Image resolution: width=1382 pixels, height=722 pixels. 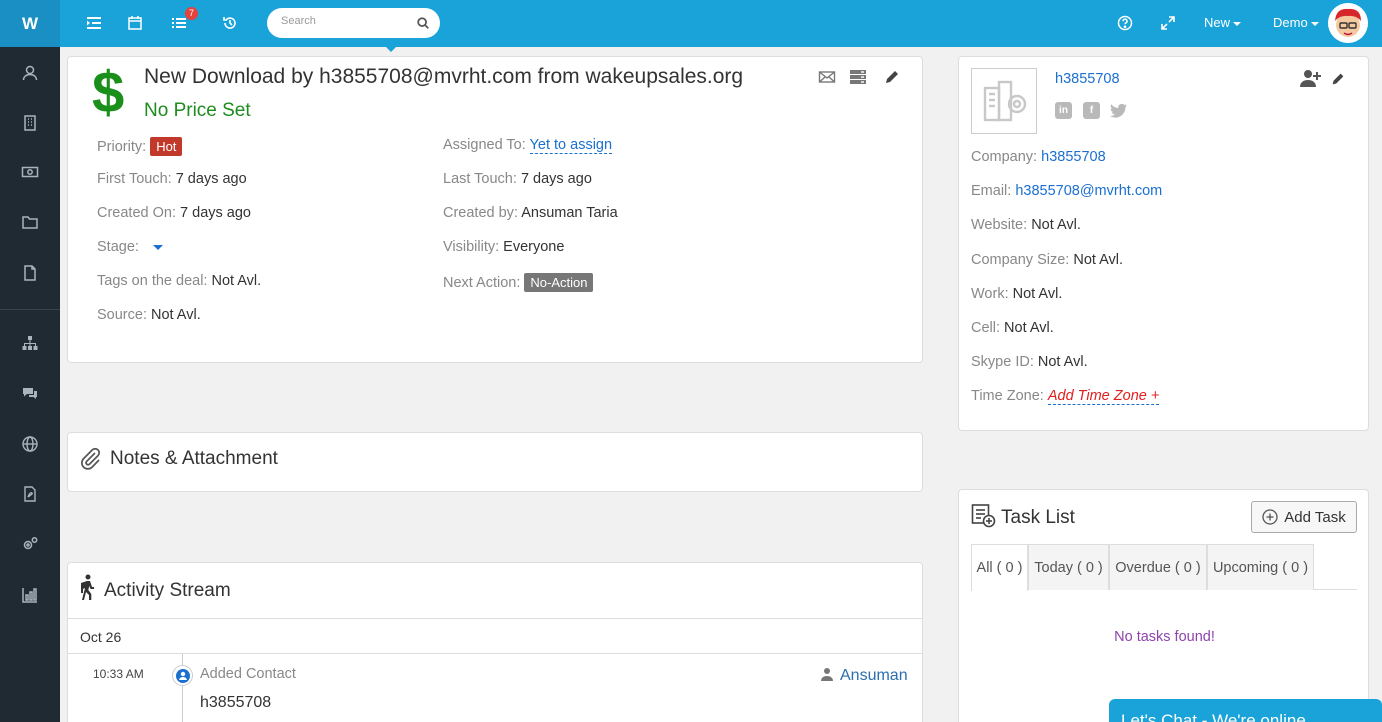 I want to click on assigned-label: Assigned To:, so click(x=484, y=145).